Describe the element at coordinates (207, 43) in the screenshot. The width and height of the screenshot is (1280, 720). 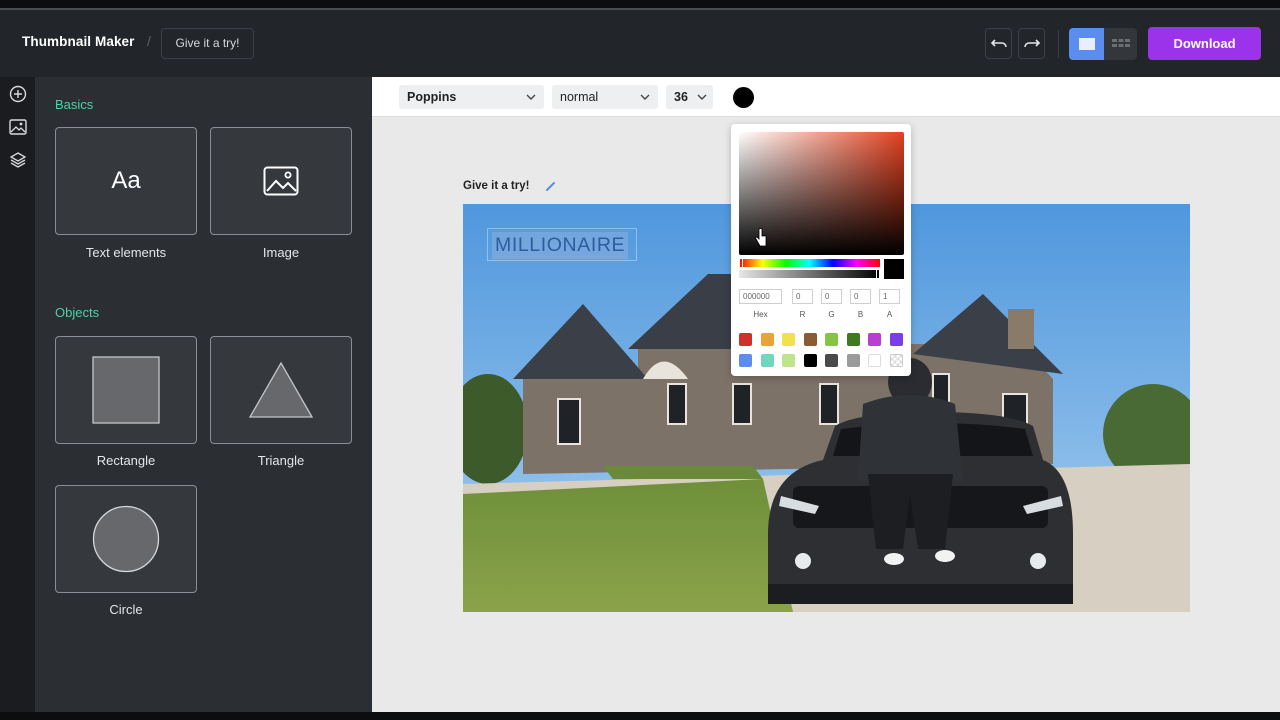
I see `project-name-field: Give it a try!` at that location.